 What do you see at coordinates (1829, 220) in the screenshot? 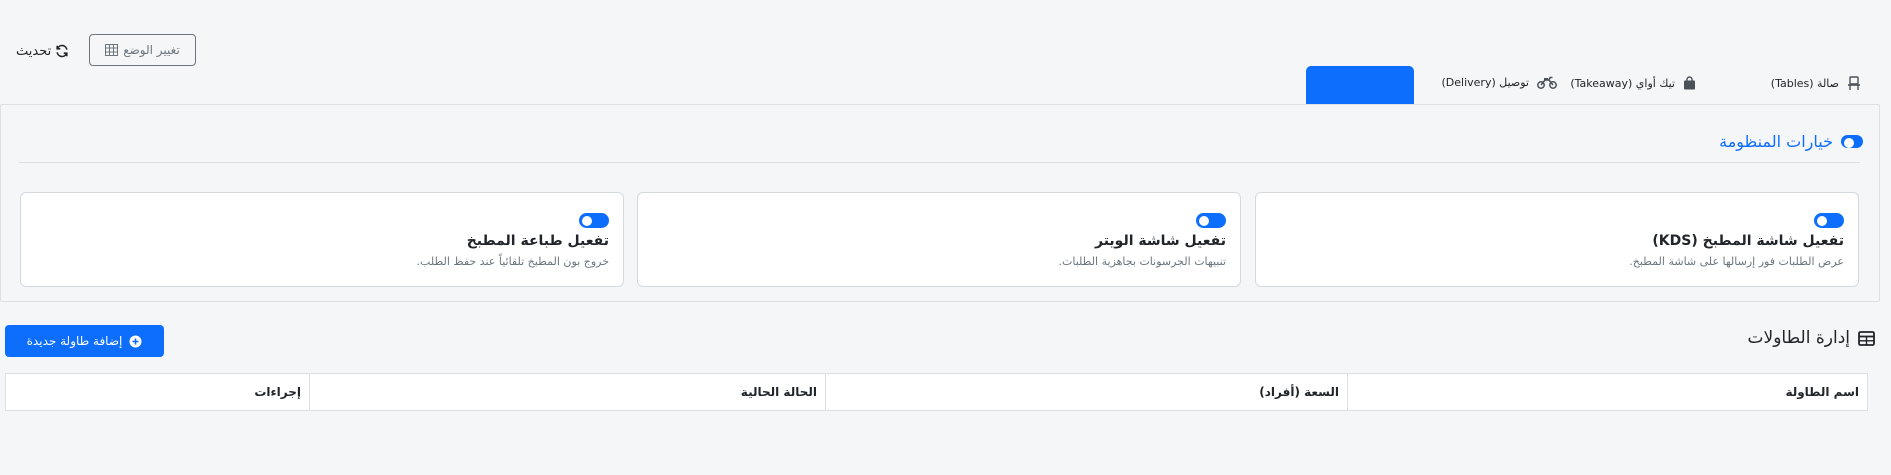
I see `kds-toggle` at bounding box center [1829, 220].